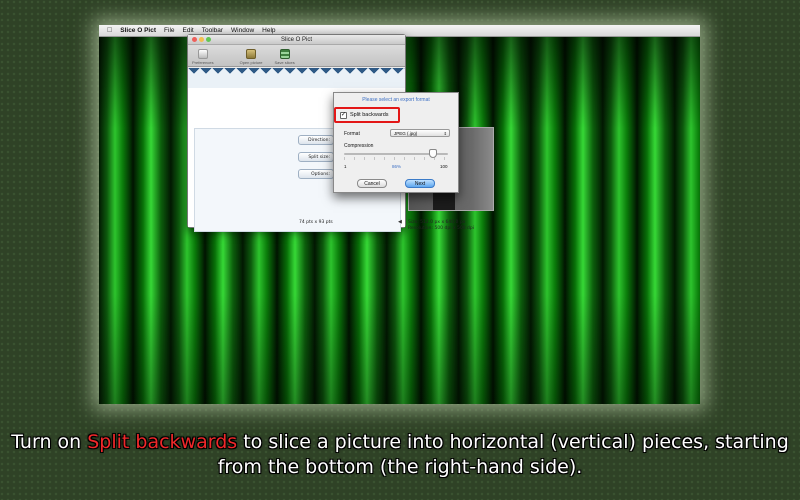 Image resolution: width=800 pixels, height=500 pixels. What do you see at coordinates (212, 30) in the screenshot?
I see `menu-toolbar: Toolbar` at bounding box center [212, 30].